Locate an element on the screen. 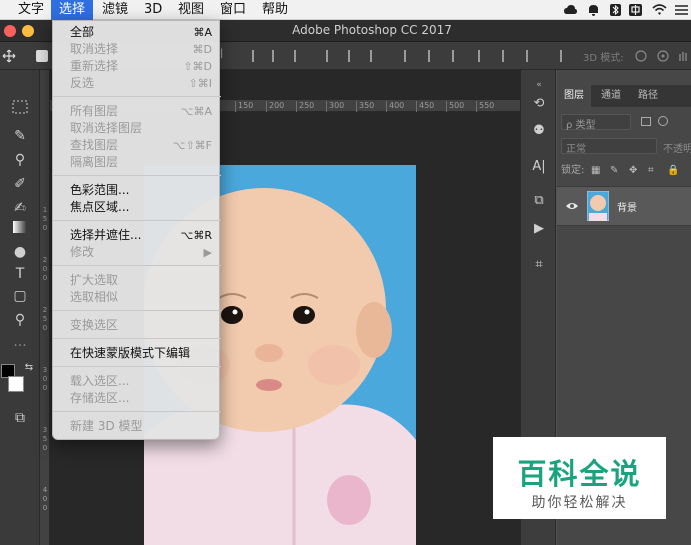 Image resolution: width=691 pixels, height=545 pixels. 3d-rotate-icon is located at coordinates (641, 56).